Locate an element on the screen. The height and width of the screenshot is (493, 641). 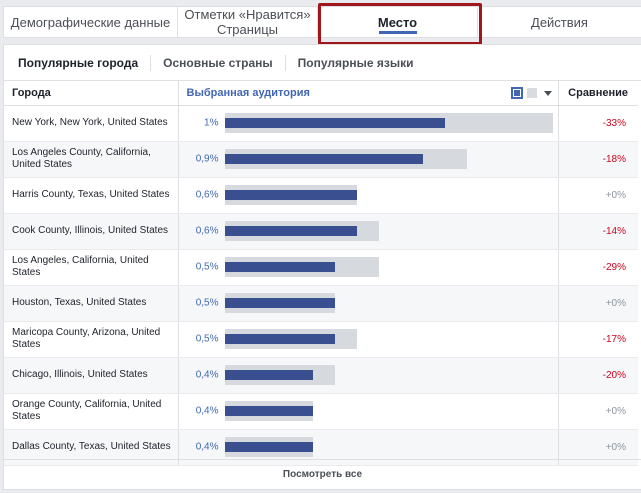
bar-view-toggle-icon is located at coordinates (516, 93).